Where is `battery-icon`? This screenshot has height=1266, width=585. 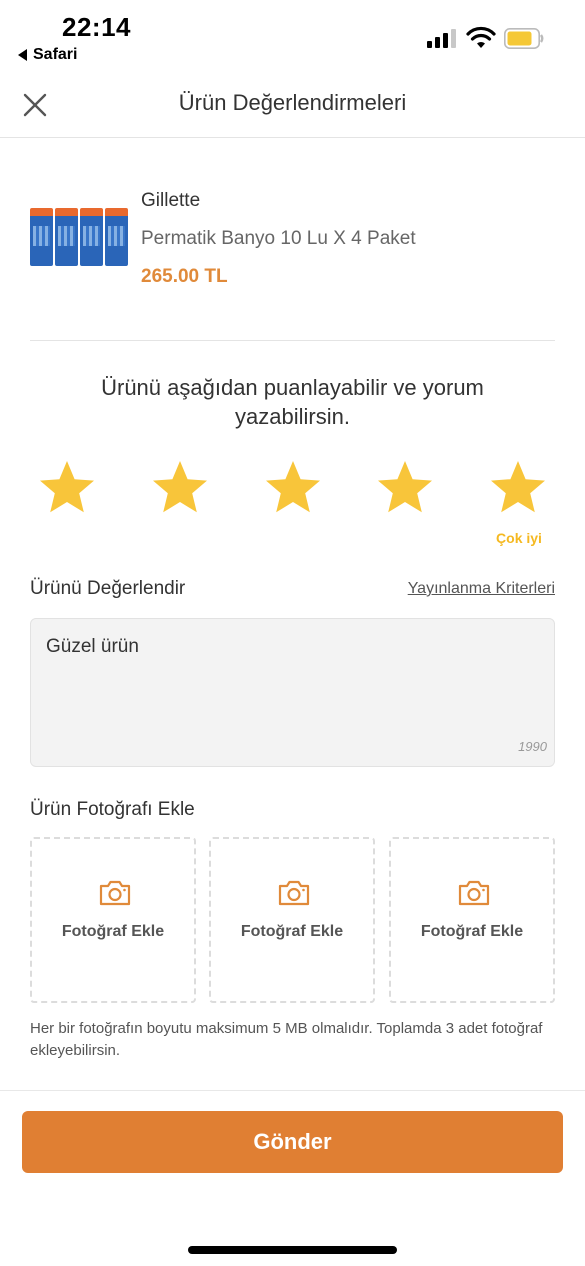 battery-icon is located at coordinates (524, 38).